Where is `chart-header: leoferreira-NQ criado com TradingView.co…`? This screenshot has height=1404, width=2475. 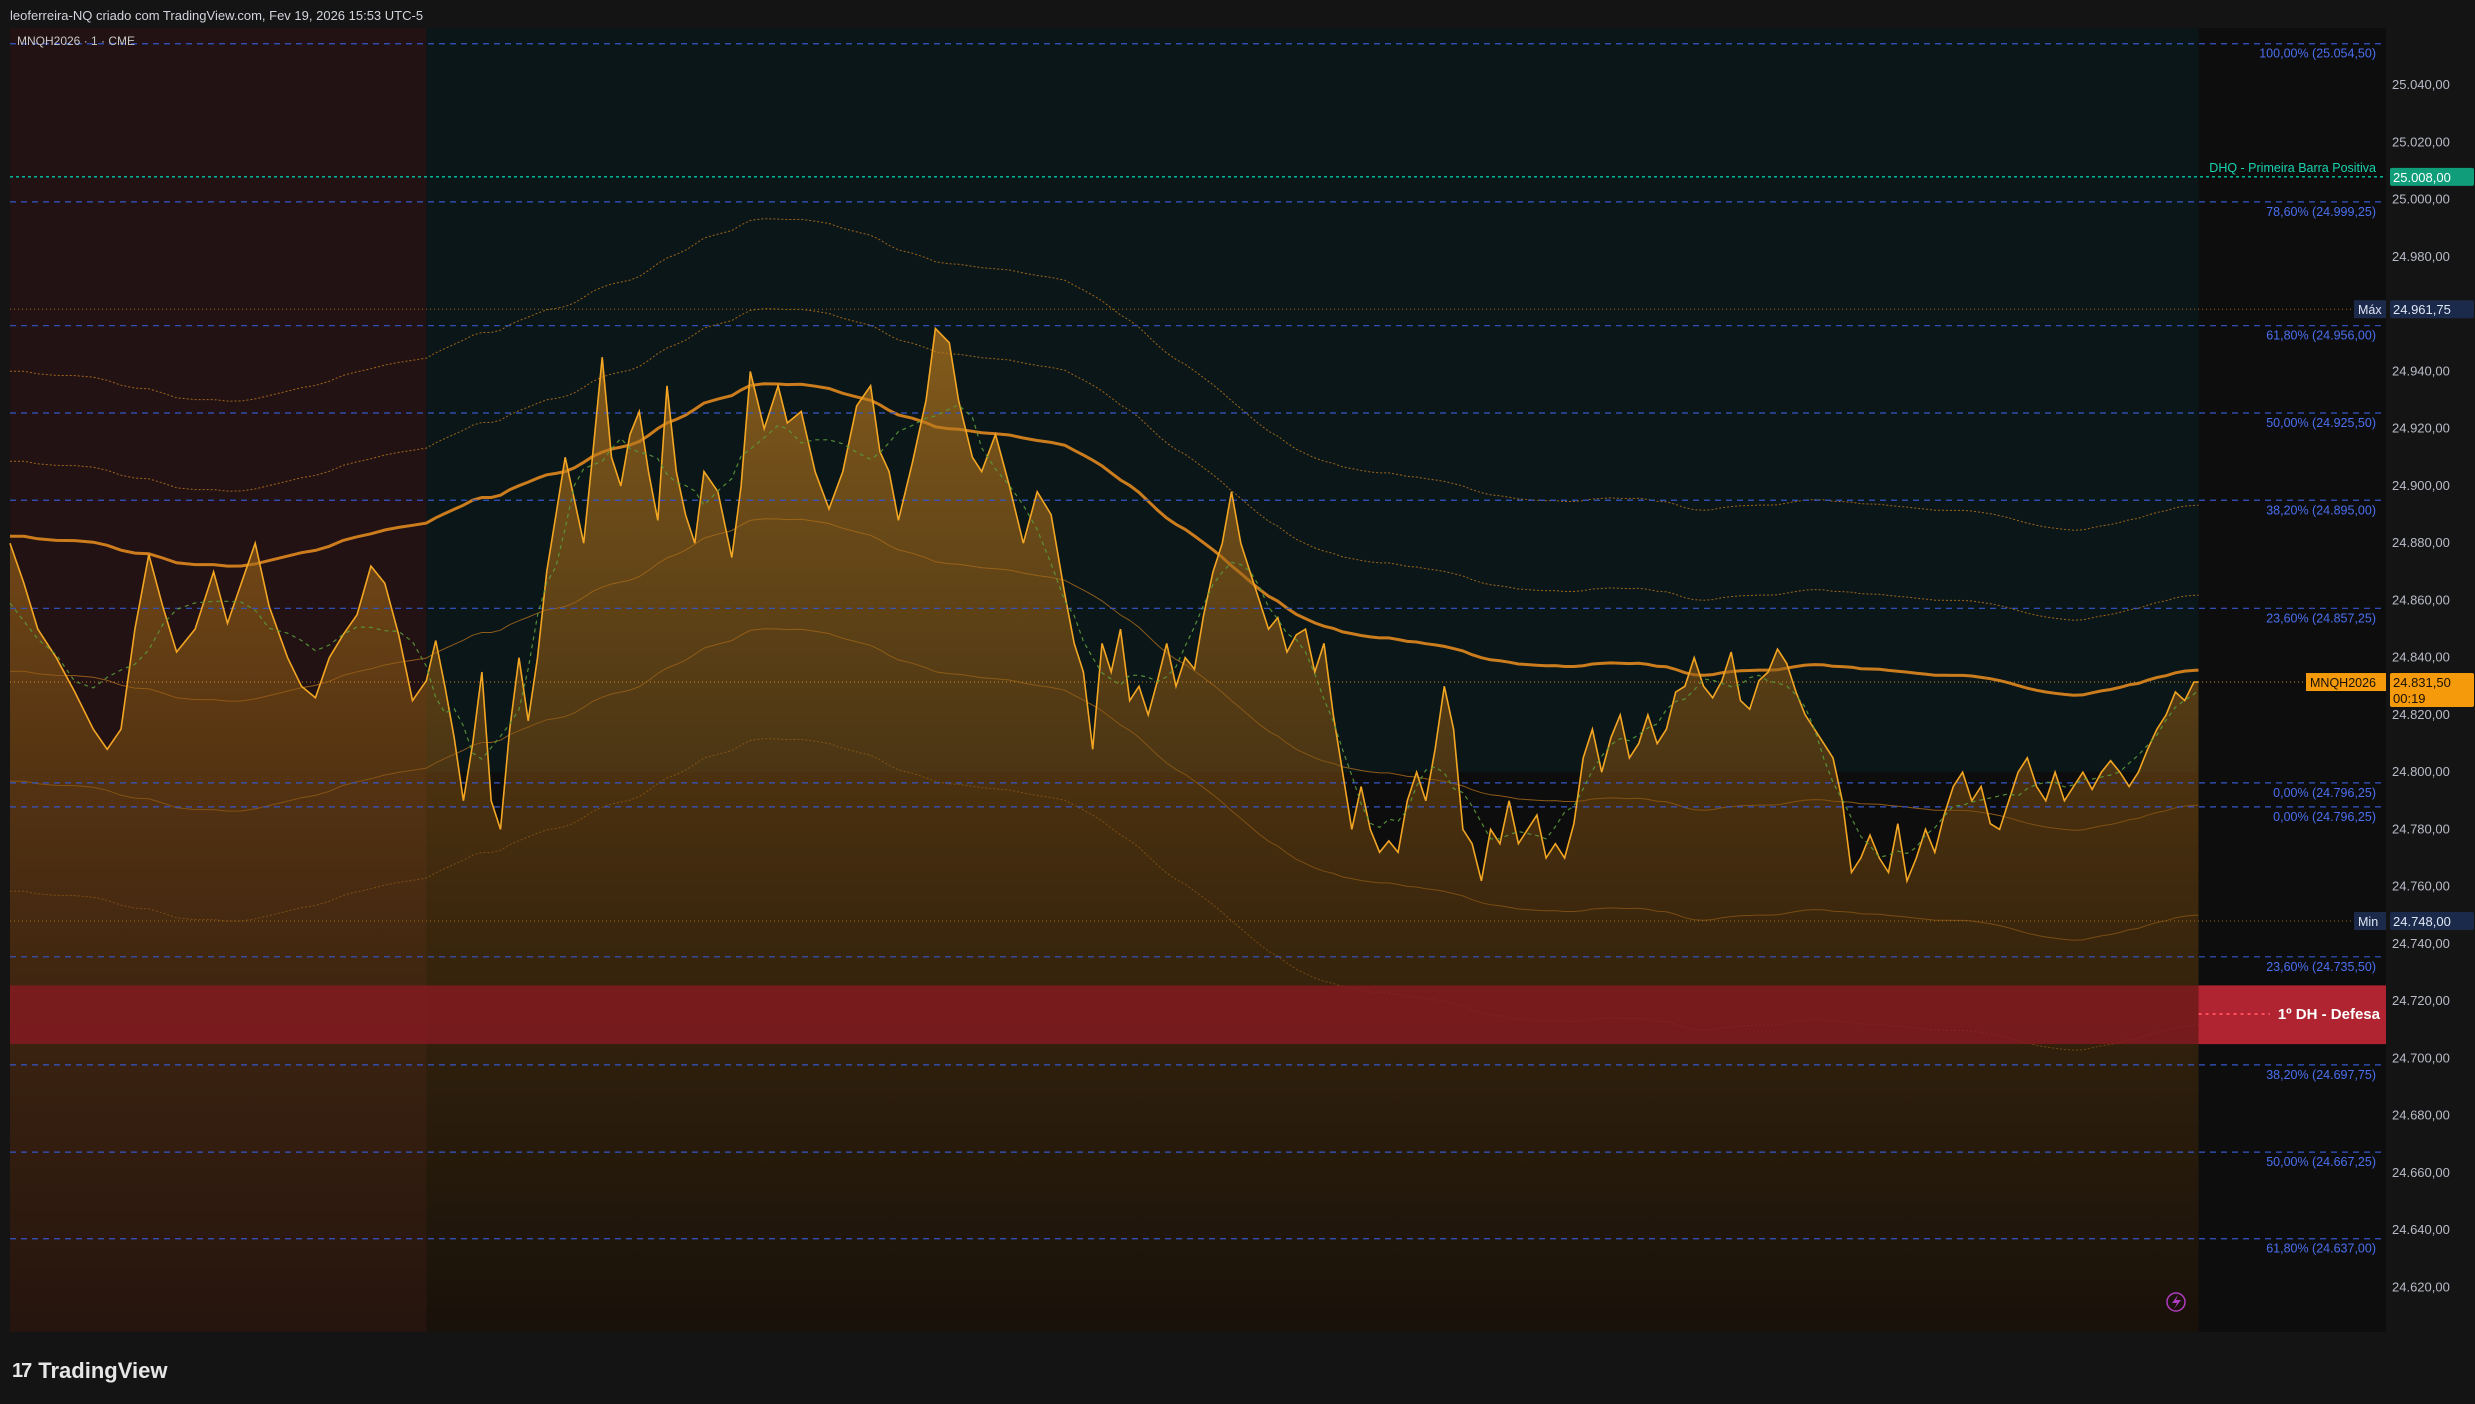
chart-header: leoferreira-NQ criado com TradingView.co… is located at coordinates (1237, 14).